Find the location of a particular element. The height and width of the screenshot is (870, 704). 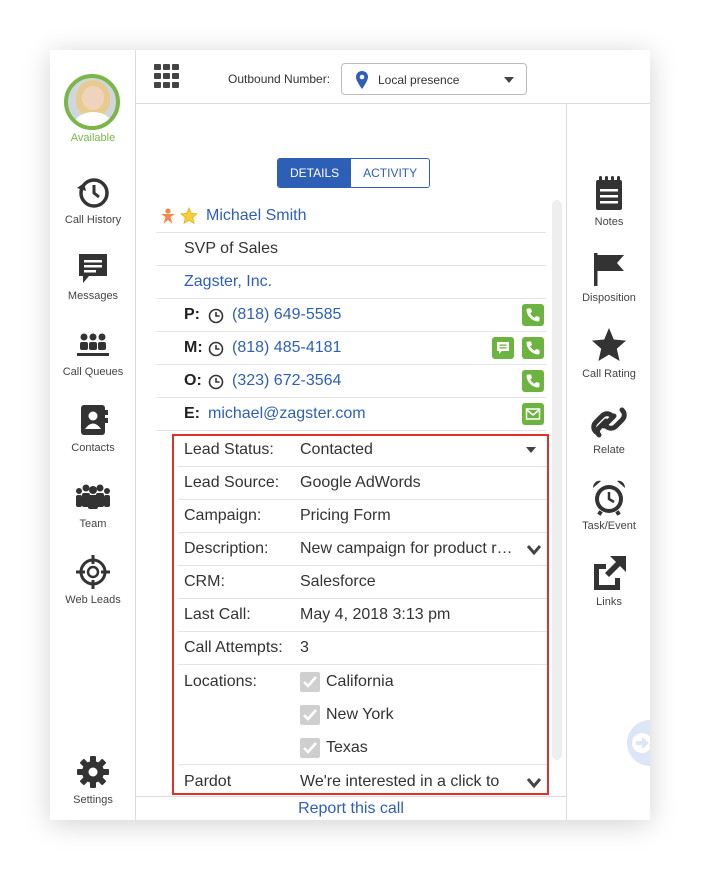

contact-name-row: Michael Smith is located at coordinates (351, 216).